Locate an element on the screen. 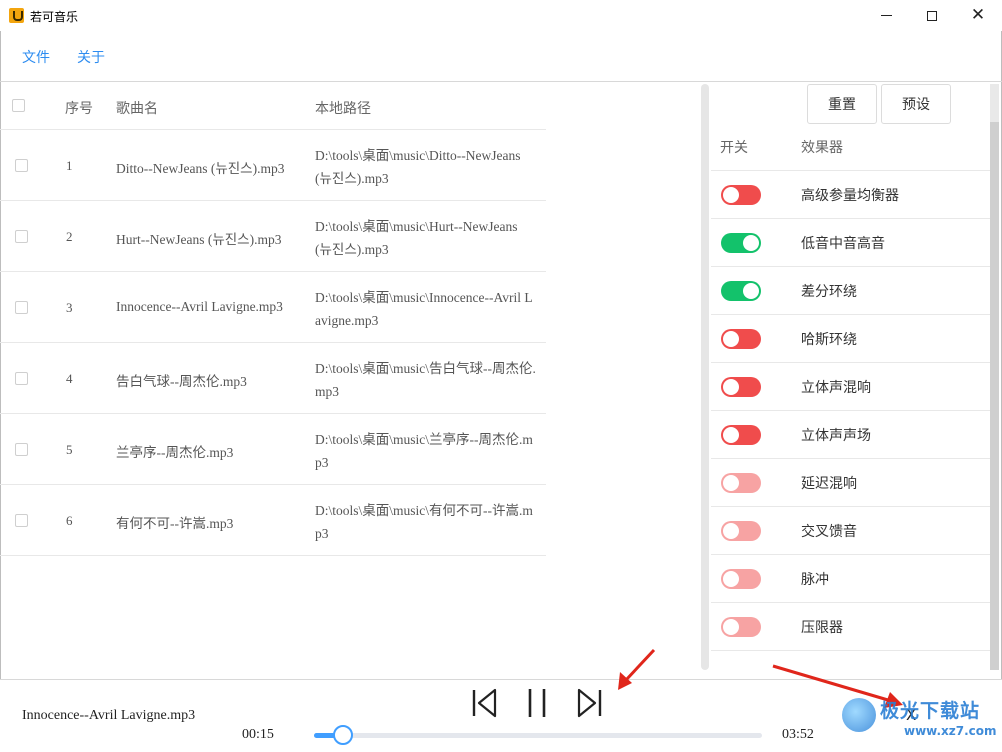  pause-button is located at coordinates (537, 703).